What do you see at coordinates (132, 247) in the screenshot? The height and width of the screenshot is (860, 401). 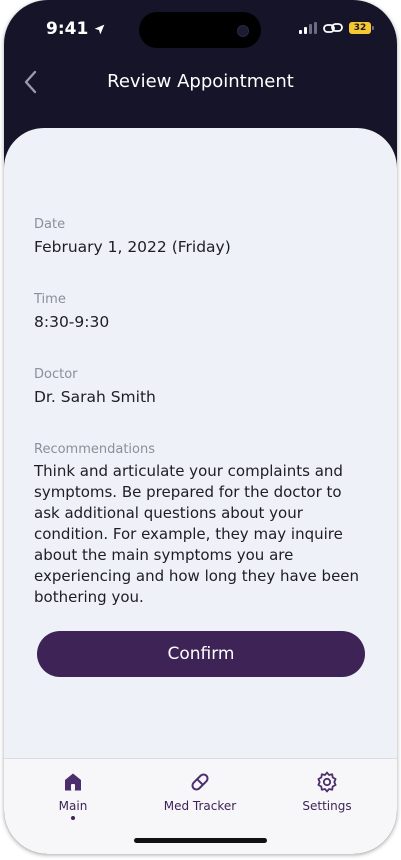 I see `date-value: February 1, 2022 (Friday)` at bounding box center [132, 247].